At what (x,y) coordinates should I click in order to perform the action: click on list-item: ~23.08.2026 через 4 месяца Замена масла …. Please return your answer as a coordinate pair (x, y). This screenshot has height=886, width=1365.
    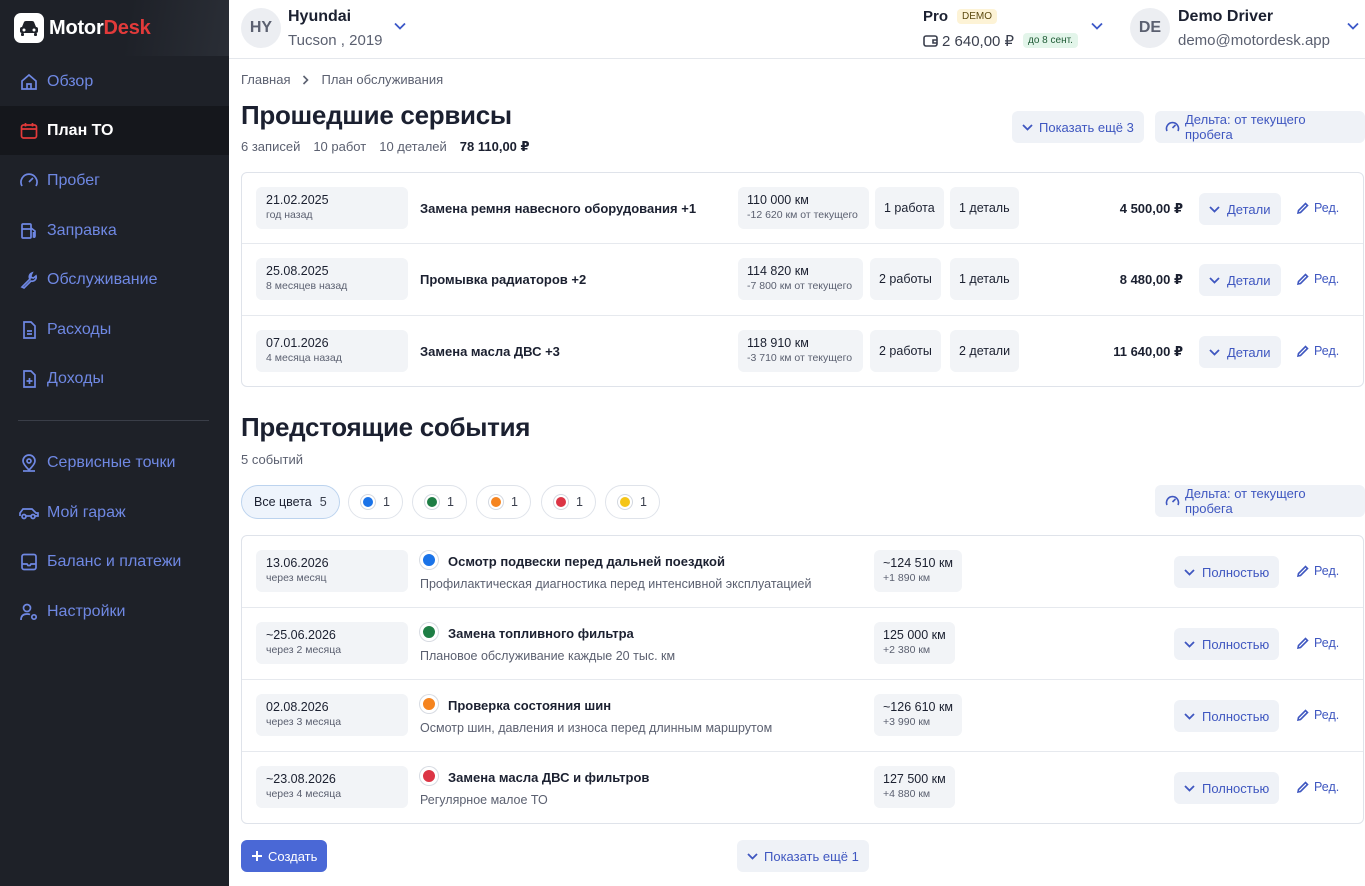
    Looking at the image, I should click on (802, 788).